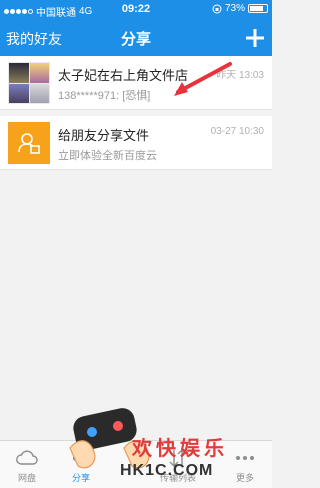 This screenshot has width=320, height=488. Describe the element at coordinates (244, 478) in the screenshot. I see `tab-label: 更多` at that location.